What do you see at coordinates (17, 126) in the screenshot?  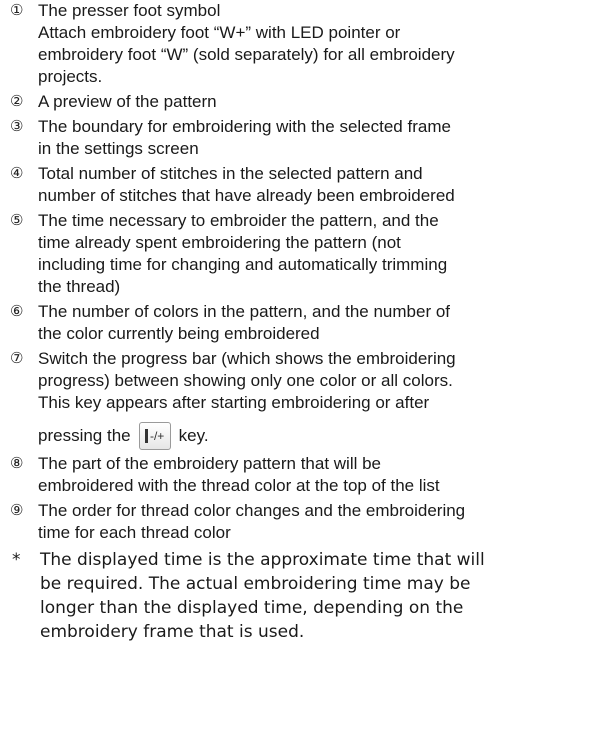 I see `item-number: ③` at bounding box center [17, 126].